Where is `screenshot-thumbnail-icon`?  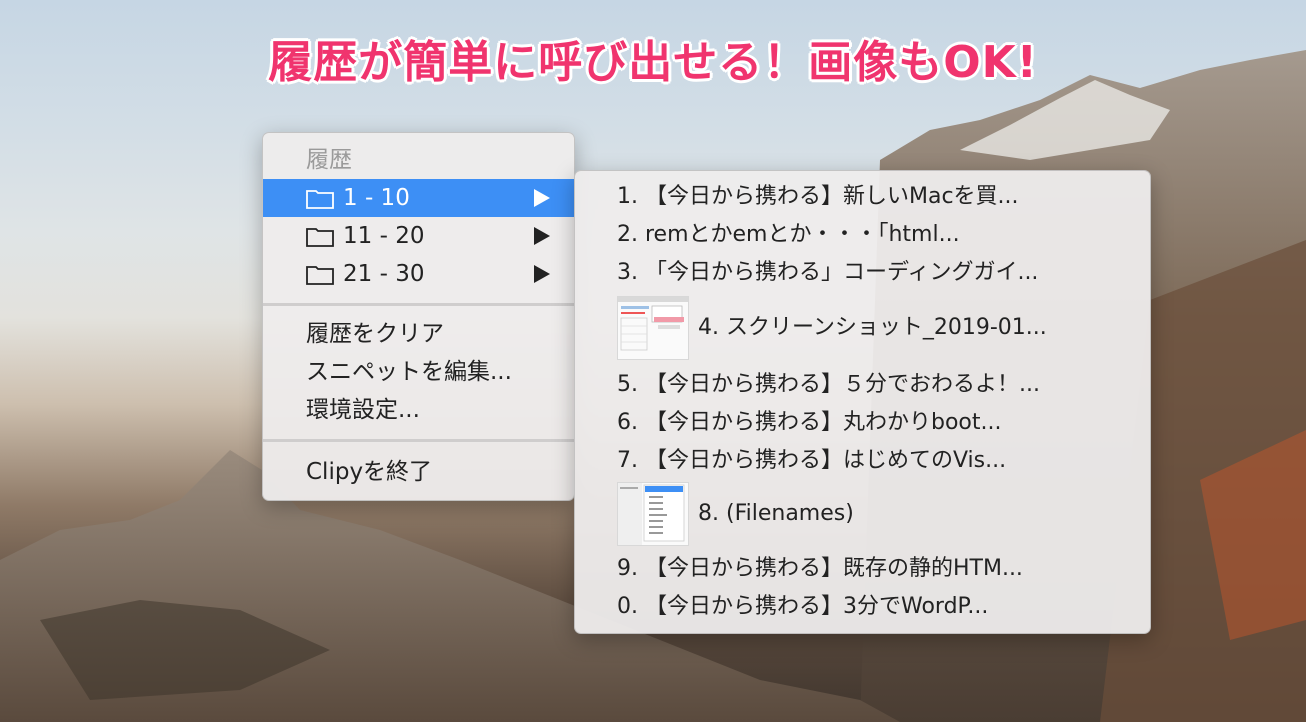 screenshot-thumbnail-icon is located at coordinates (653, 328).